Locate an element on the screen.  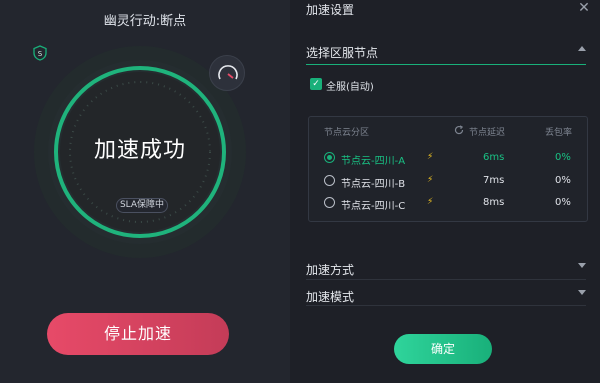
header-node-zone: 节点云分区 is located at coordinates (347, 133).